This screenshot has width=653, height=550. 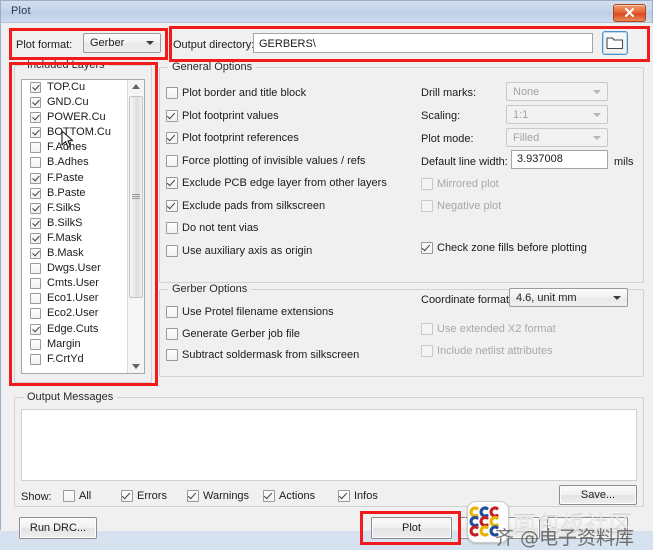 What do you see at coordinates (262, 355) in the screenshot?
I see `gerber-option-checkbox: Subtract soldermask from silkscreen` at bounding box center [262, 355].